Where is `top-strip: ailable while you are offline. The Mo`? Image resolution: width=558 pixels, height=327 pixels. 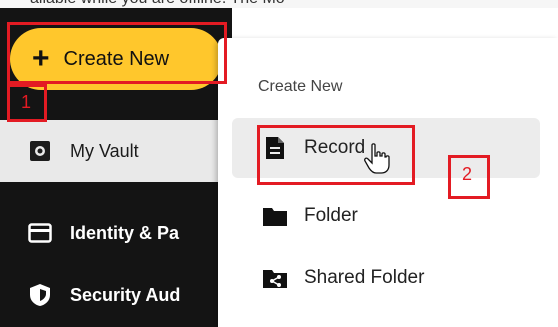 top-strip: ailable while you are offline. The Mo is located at coordinates (279, 4).